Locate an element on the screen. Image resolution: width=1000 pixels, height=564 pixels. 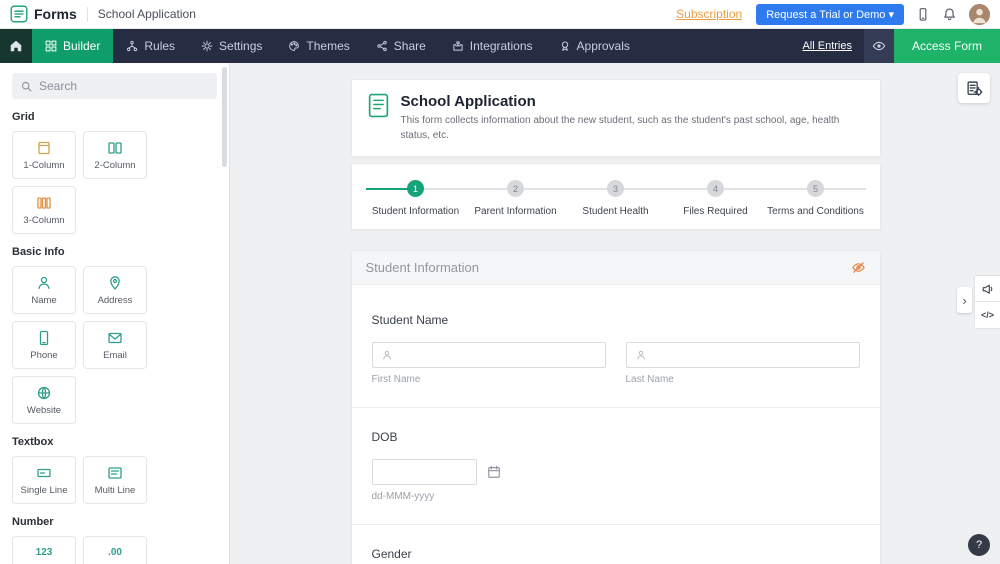
help-button: ? is located at coordinates (979, 545).